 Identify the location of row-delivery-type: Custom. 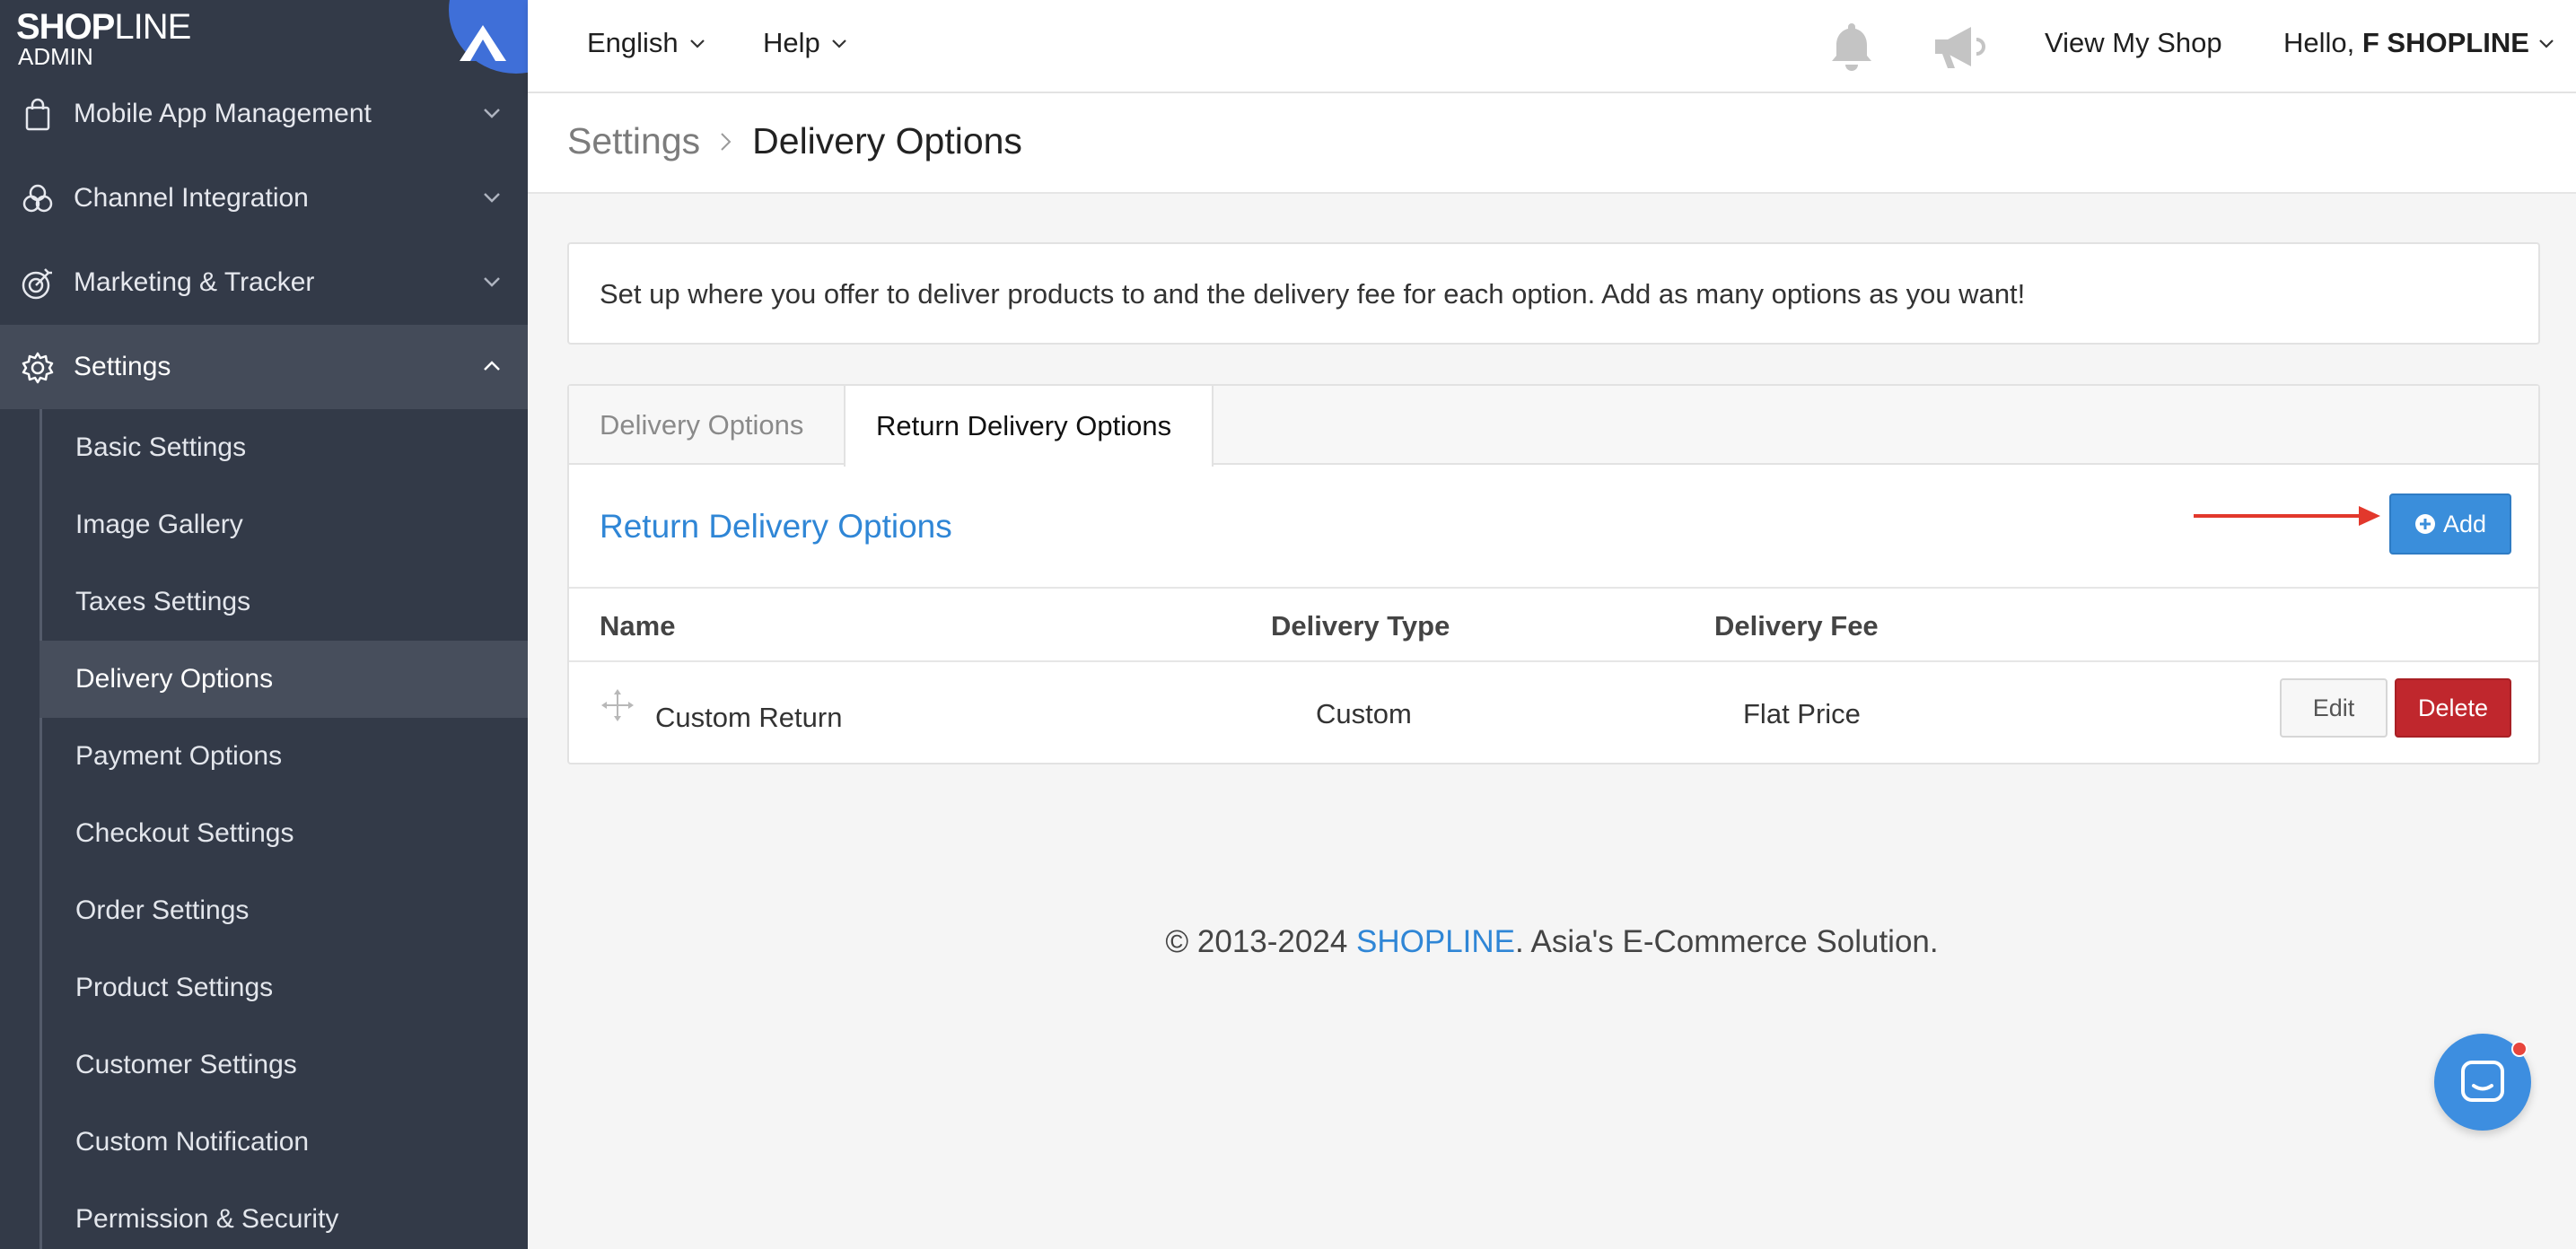
(1364, 713).